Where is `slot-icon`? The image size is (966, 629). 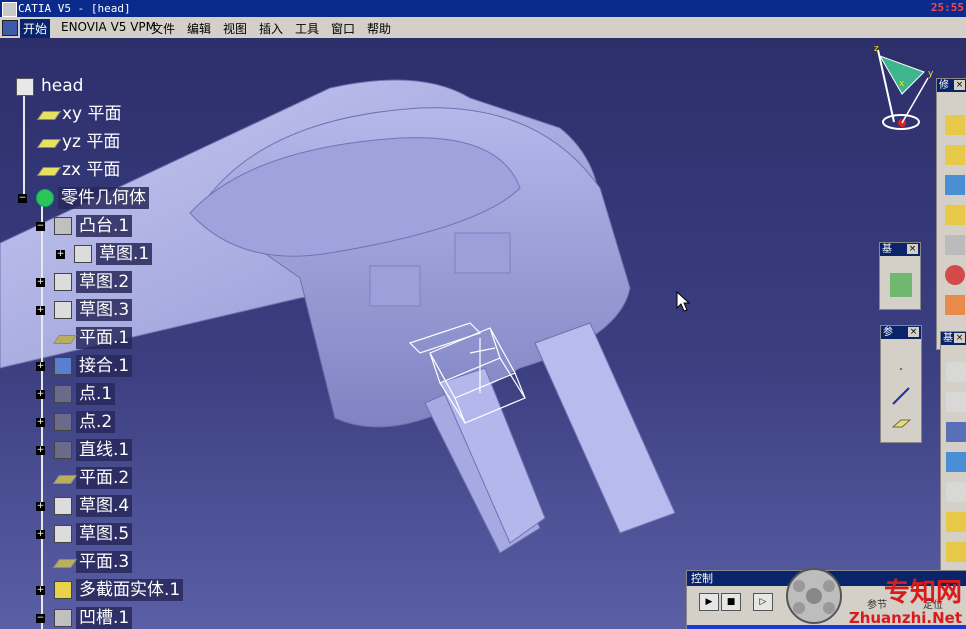 slot-icon is located at coordinates (956, 552).